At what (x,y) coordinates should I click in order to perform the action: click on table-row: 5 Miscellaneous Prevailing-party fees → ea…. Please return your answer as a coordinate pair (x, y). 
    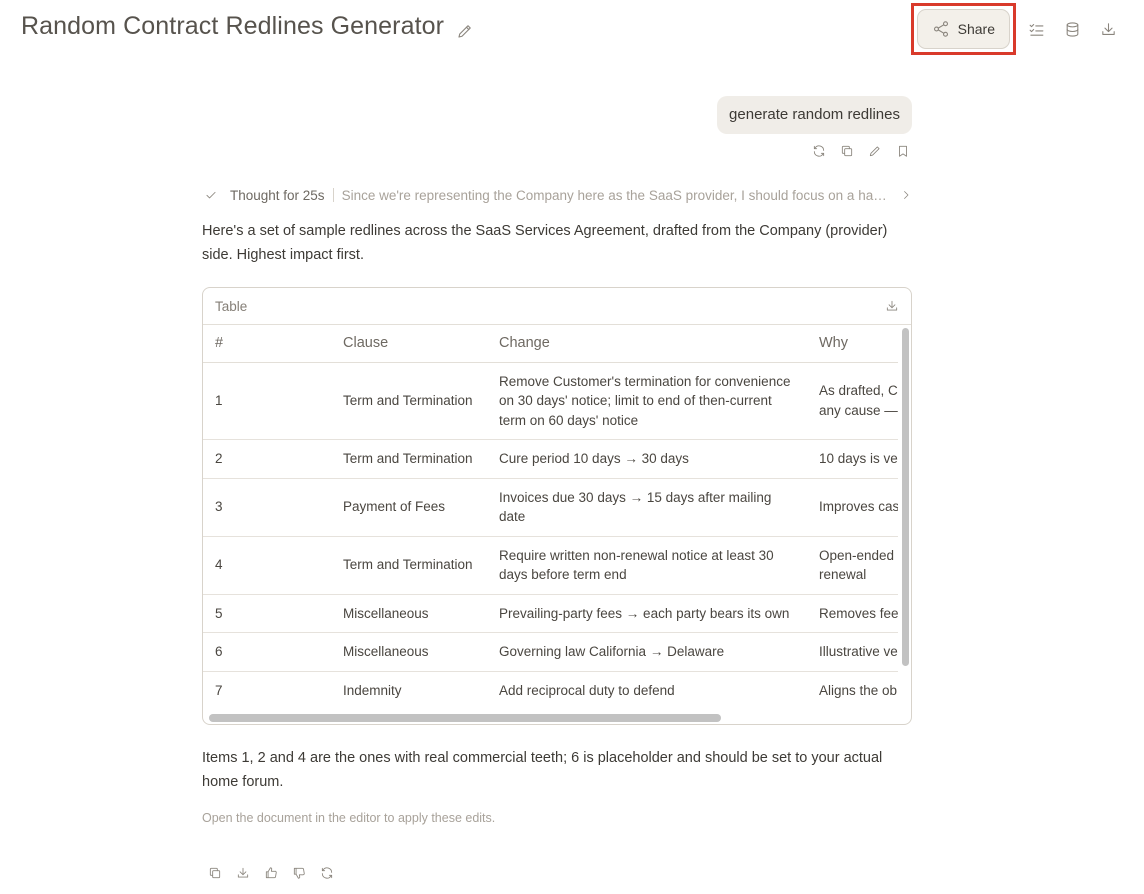
    Looking at the image, I should click on (550, 613).